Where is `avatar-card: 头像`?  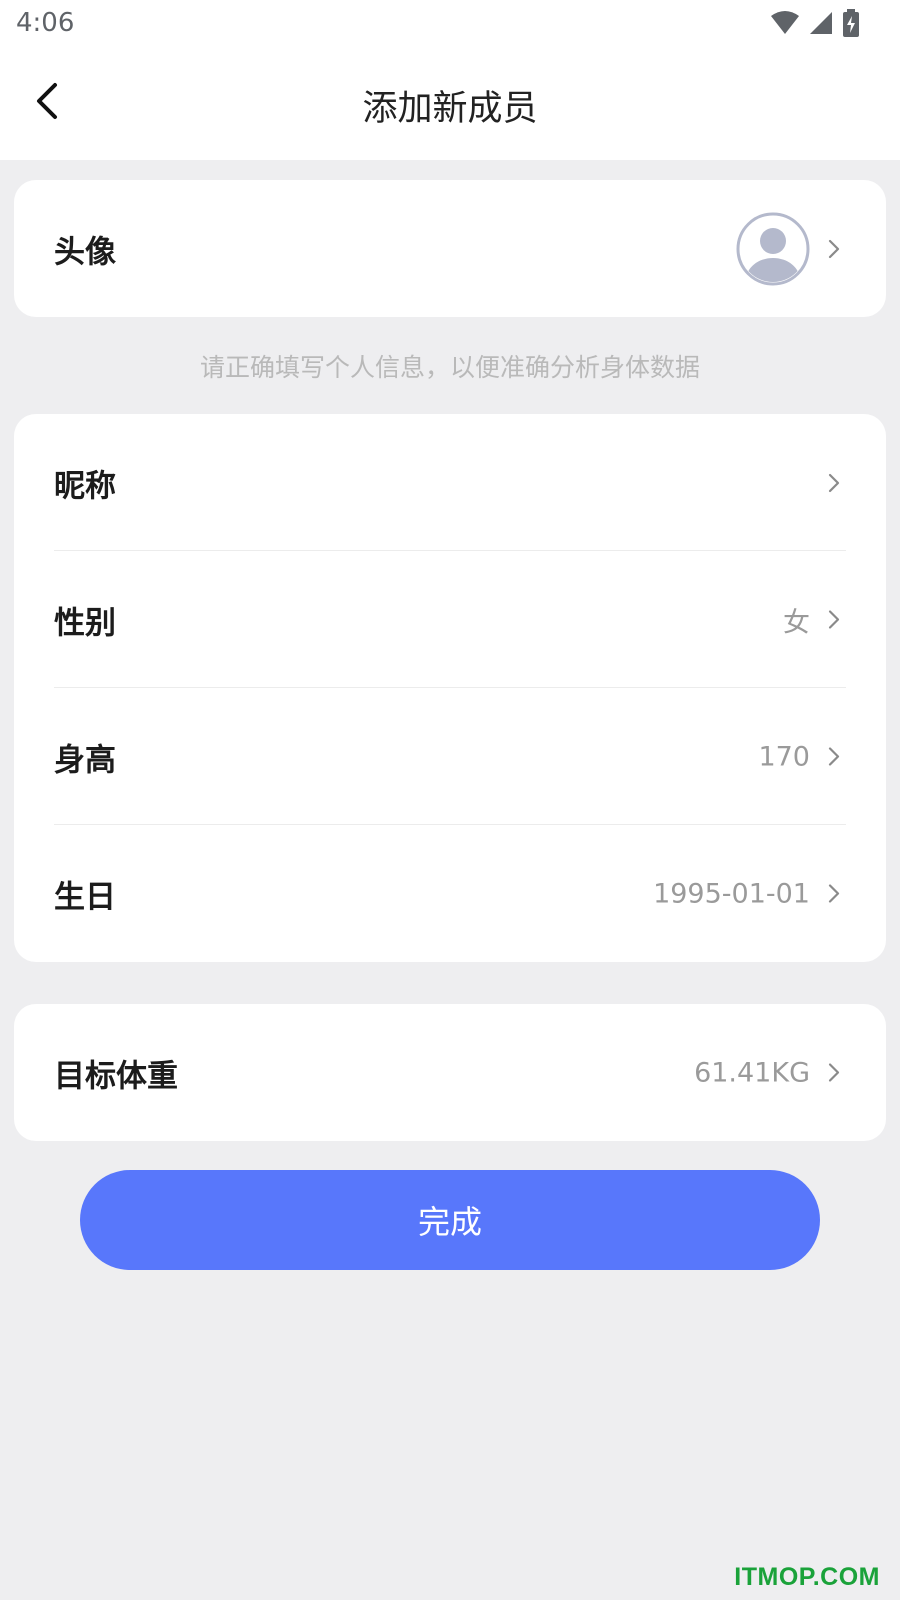 avatar-card: 头像 is located at coordinates (450, 248).